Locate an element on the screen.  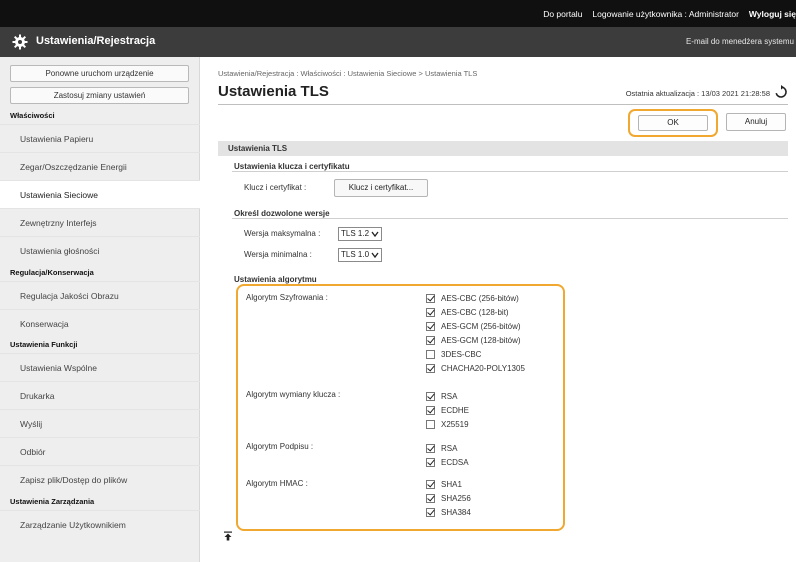
option-label: SHA384 is located at coordinates (456, 512).